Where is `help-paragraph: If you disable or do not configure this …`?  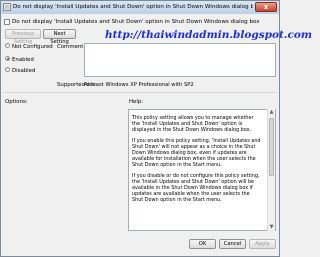
help-paragraph: If you disable or do not configure this … is located at coordinates (196, 188).